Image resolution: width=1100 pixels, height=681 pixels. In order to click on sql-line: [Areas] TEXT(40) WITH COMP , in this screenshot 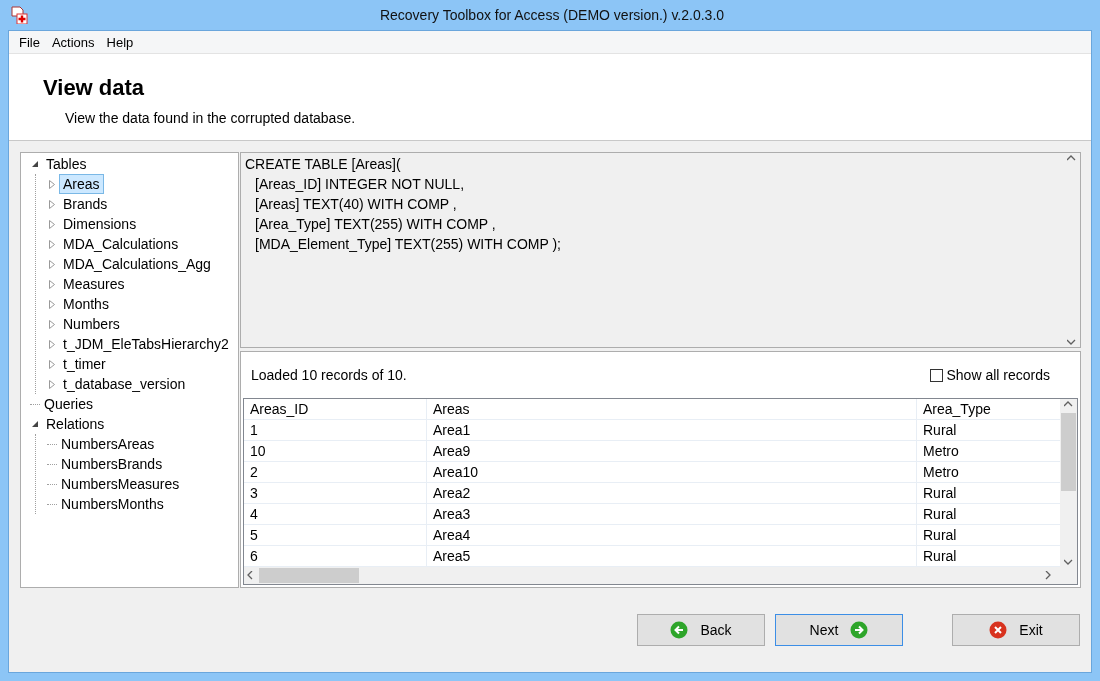, I will do `click(356, 204)`.